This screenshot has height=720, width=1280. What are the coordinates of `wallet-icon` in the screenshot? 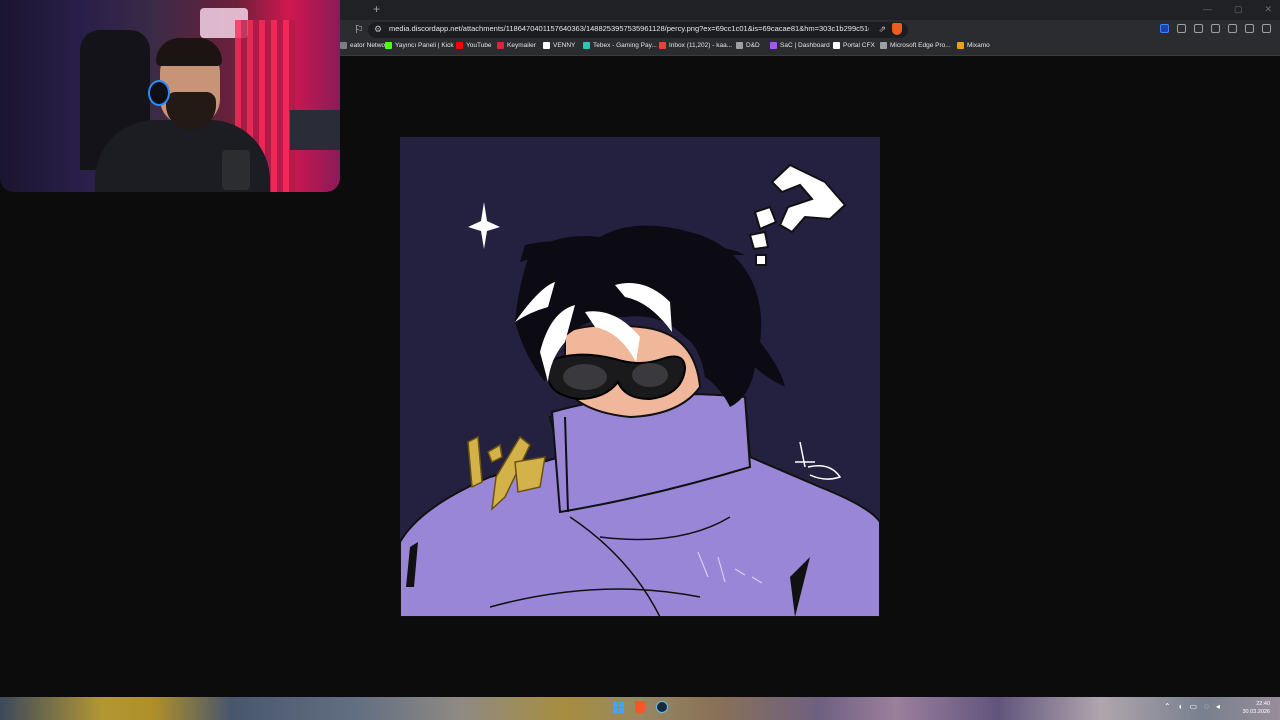 It's located at (1249, 28).